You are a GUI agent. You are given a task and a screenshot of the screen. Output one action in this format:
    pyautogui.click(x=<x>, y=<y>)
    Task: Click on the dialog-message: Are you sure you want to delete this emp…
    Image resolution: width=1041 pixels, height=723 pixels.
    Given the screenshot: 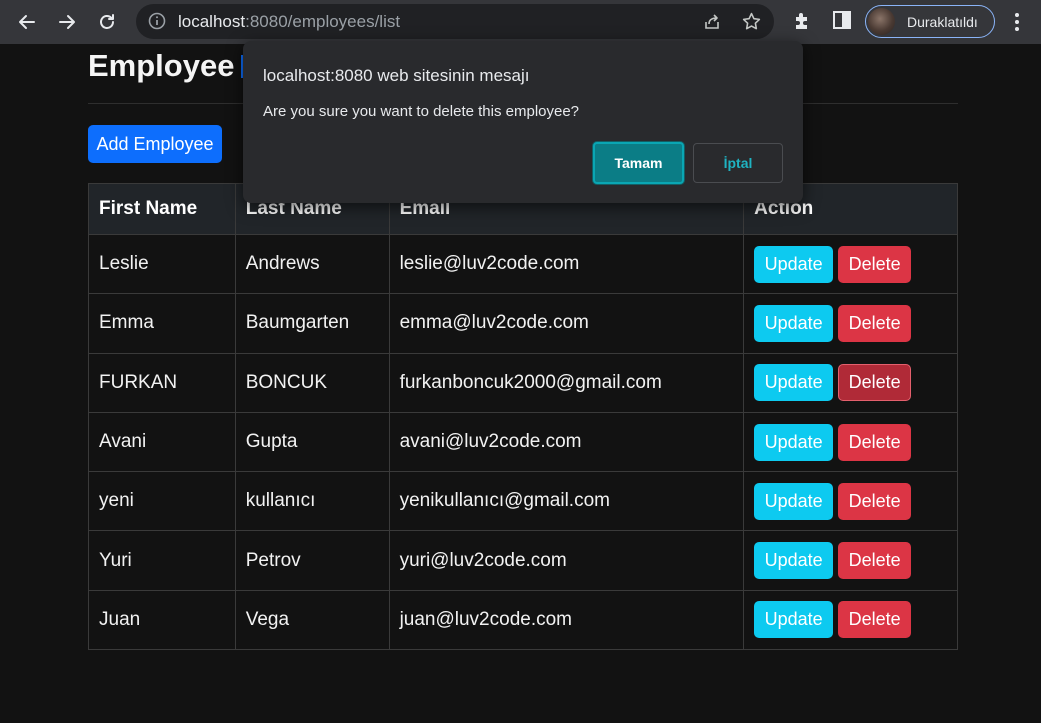 What is the action you would take?
    pyautogui.click(x=421, y=111)
    